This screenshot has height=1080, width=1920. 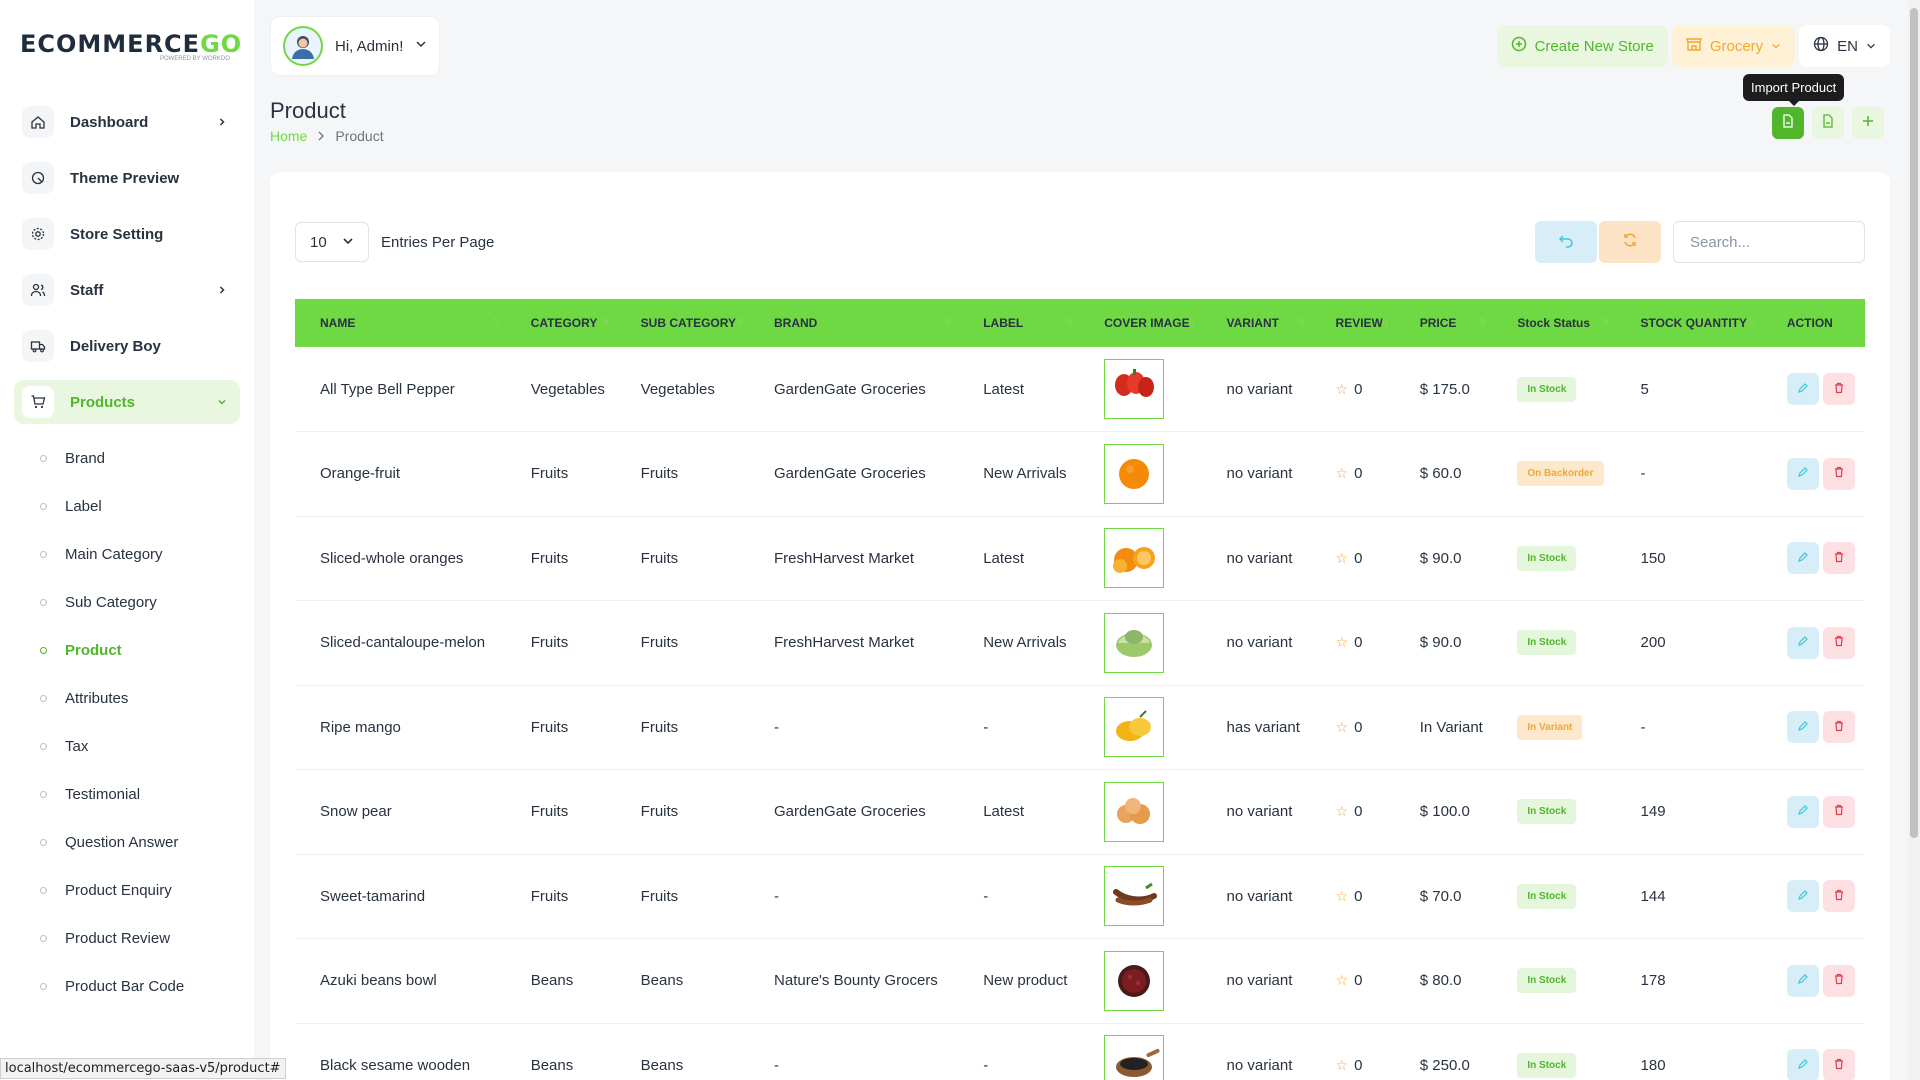 I want to click on store-icon, so click(x=1693, y=46).